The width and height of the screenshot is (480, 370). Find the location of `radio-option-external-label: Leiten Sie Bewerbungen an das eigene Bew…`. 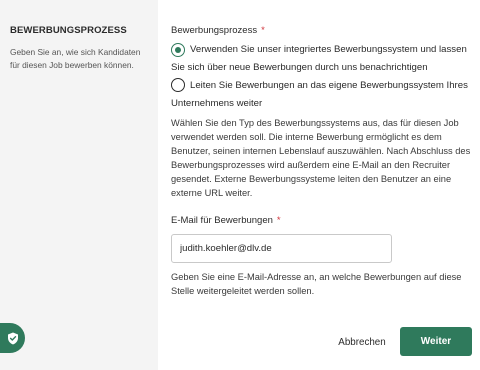

radio-option-external-label: Leiten Sie Bewerbungen an das eigene Bew… is located at coordinates (319, 94).